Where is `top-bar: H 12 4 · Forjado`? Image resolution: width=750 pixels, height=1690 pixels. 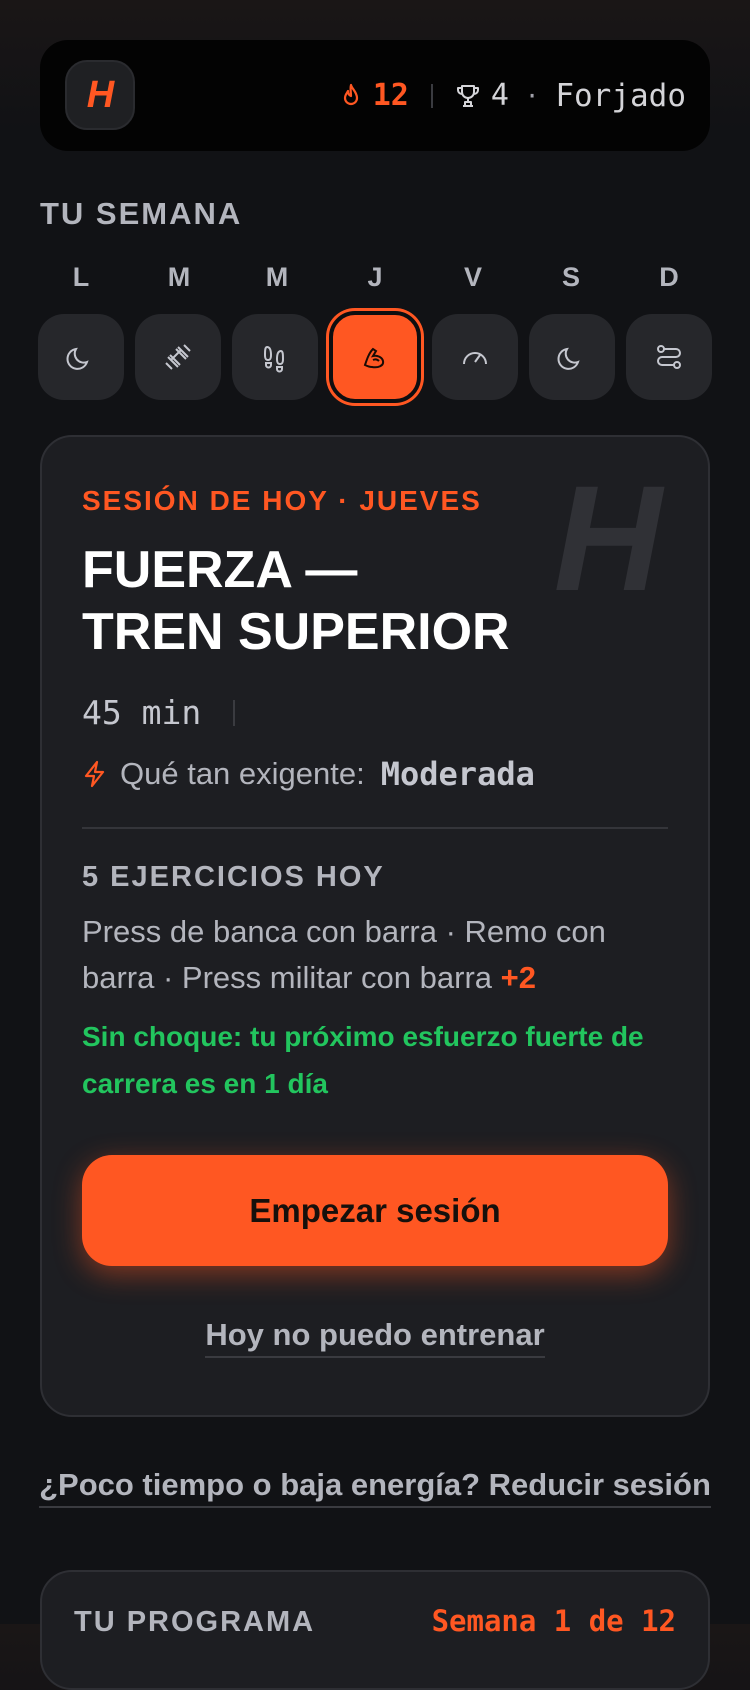 top-bar: H 12 4 · Forjado is located at coordinates (375, 95).